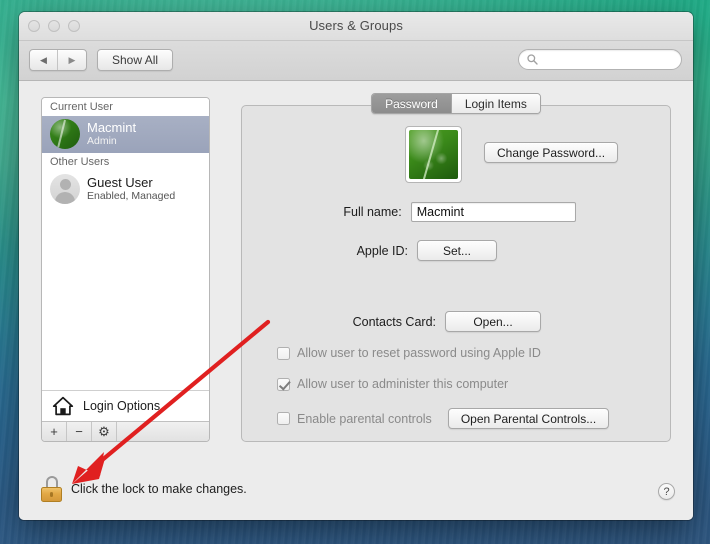  What do you see at coordinates (120, 182) in the screenshot?
I see `user-name: Guest User` at bounding box center [120, 182].